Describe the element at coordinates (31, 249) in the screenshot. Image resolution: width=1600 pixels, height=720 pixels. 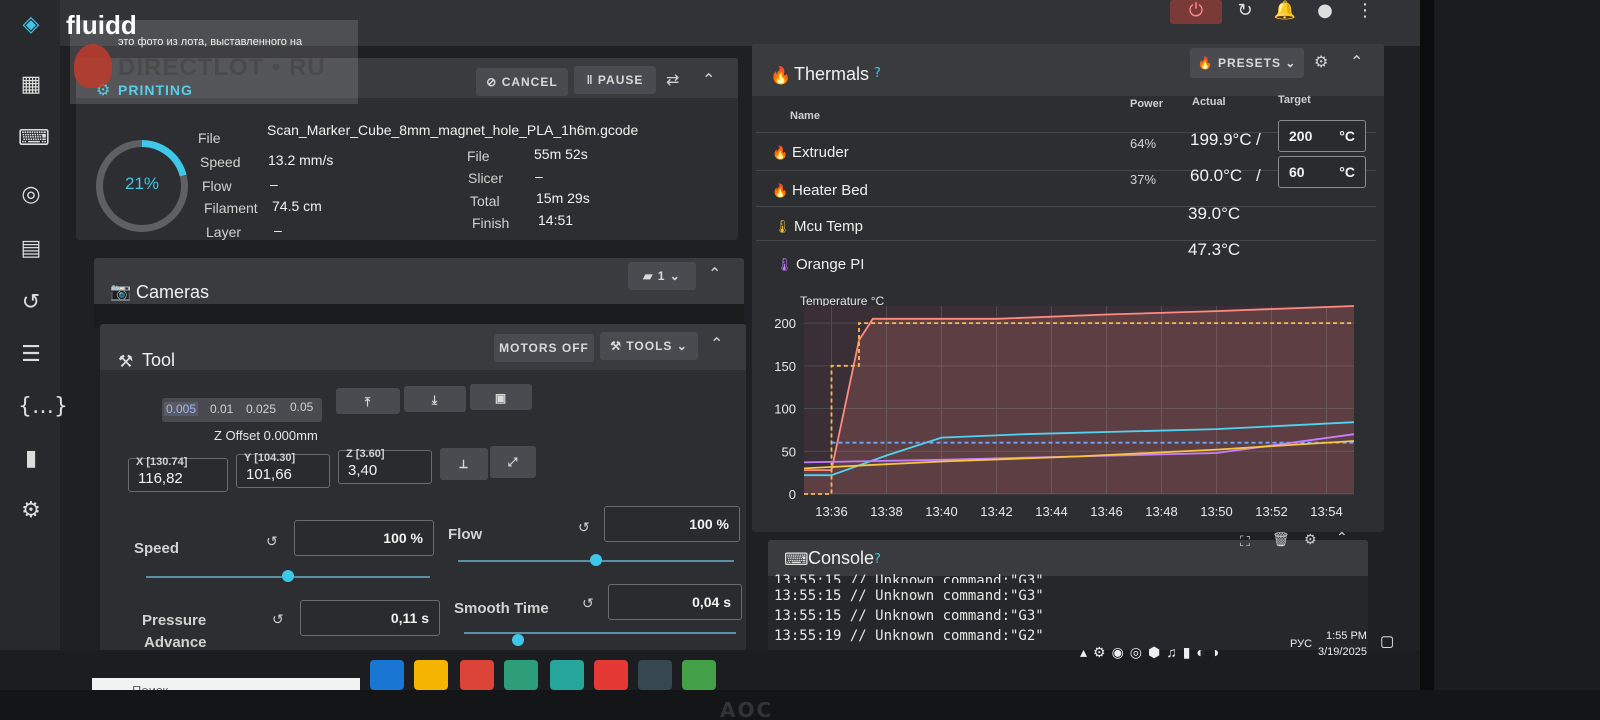
I see `jobs-icon: ▤` at that location.